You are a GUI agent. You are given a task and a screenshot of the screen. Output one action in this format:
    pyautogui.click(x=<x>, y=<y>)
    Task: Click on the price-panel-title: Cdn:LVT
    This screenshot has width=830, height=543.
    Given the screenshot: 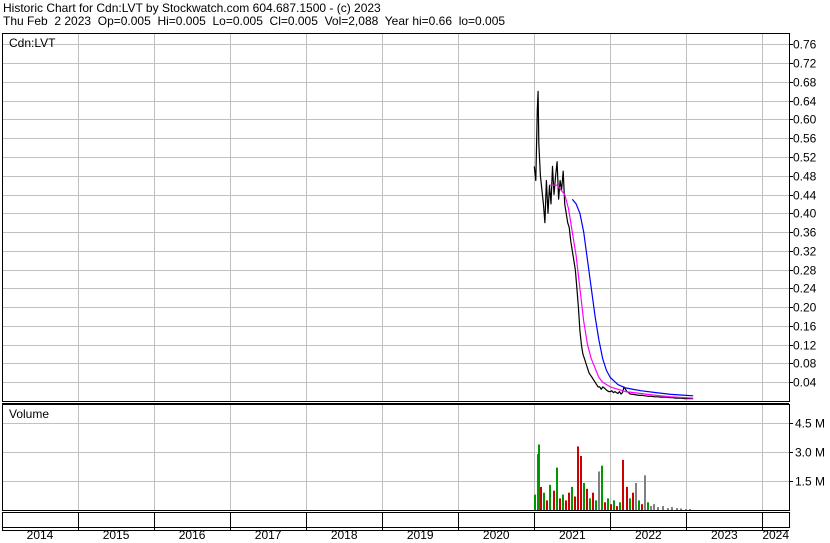 What is the action you would take?
    pyautogui.click(x=32, y=43)
    